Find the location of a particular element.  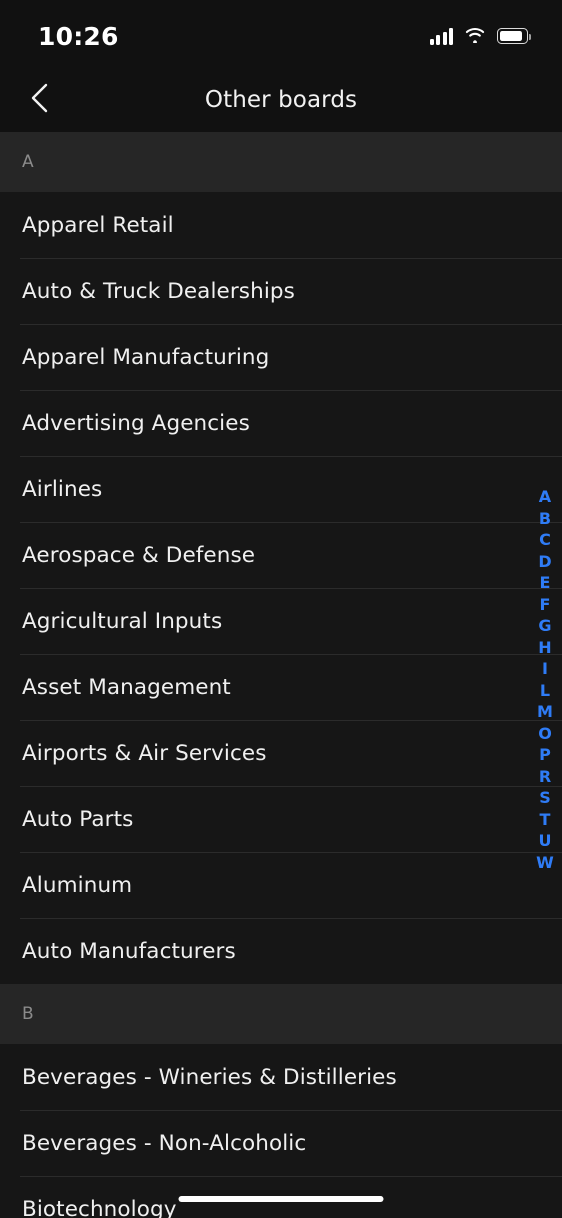

list-item: Agricultural Inputs is located at coordinates (281, 621).